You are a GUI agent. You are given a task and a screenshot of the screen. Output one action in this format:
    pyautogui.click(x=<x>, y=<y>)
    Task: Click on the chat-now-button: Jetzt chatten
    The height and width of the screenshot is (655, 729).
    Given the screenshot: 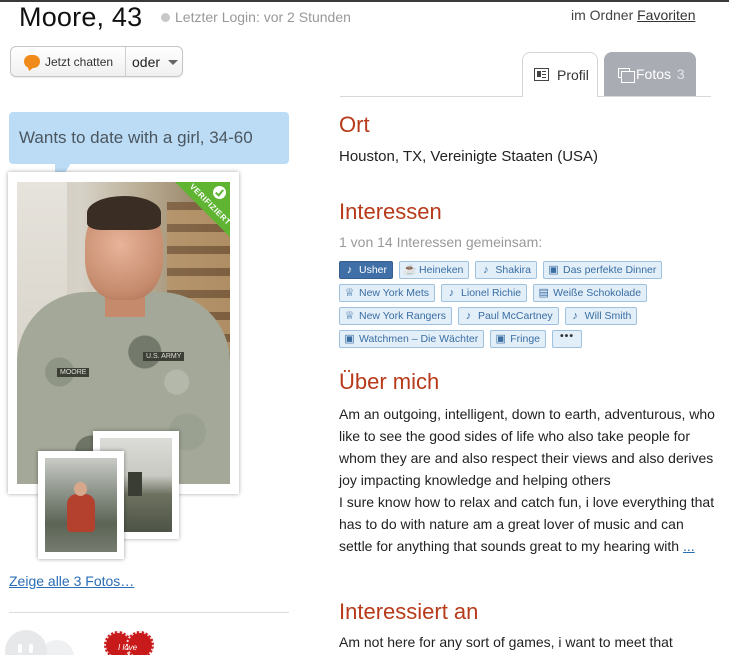 What is the action you would take?
    pyautogui.click(x=68, y=61)
    